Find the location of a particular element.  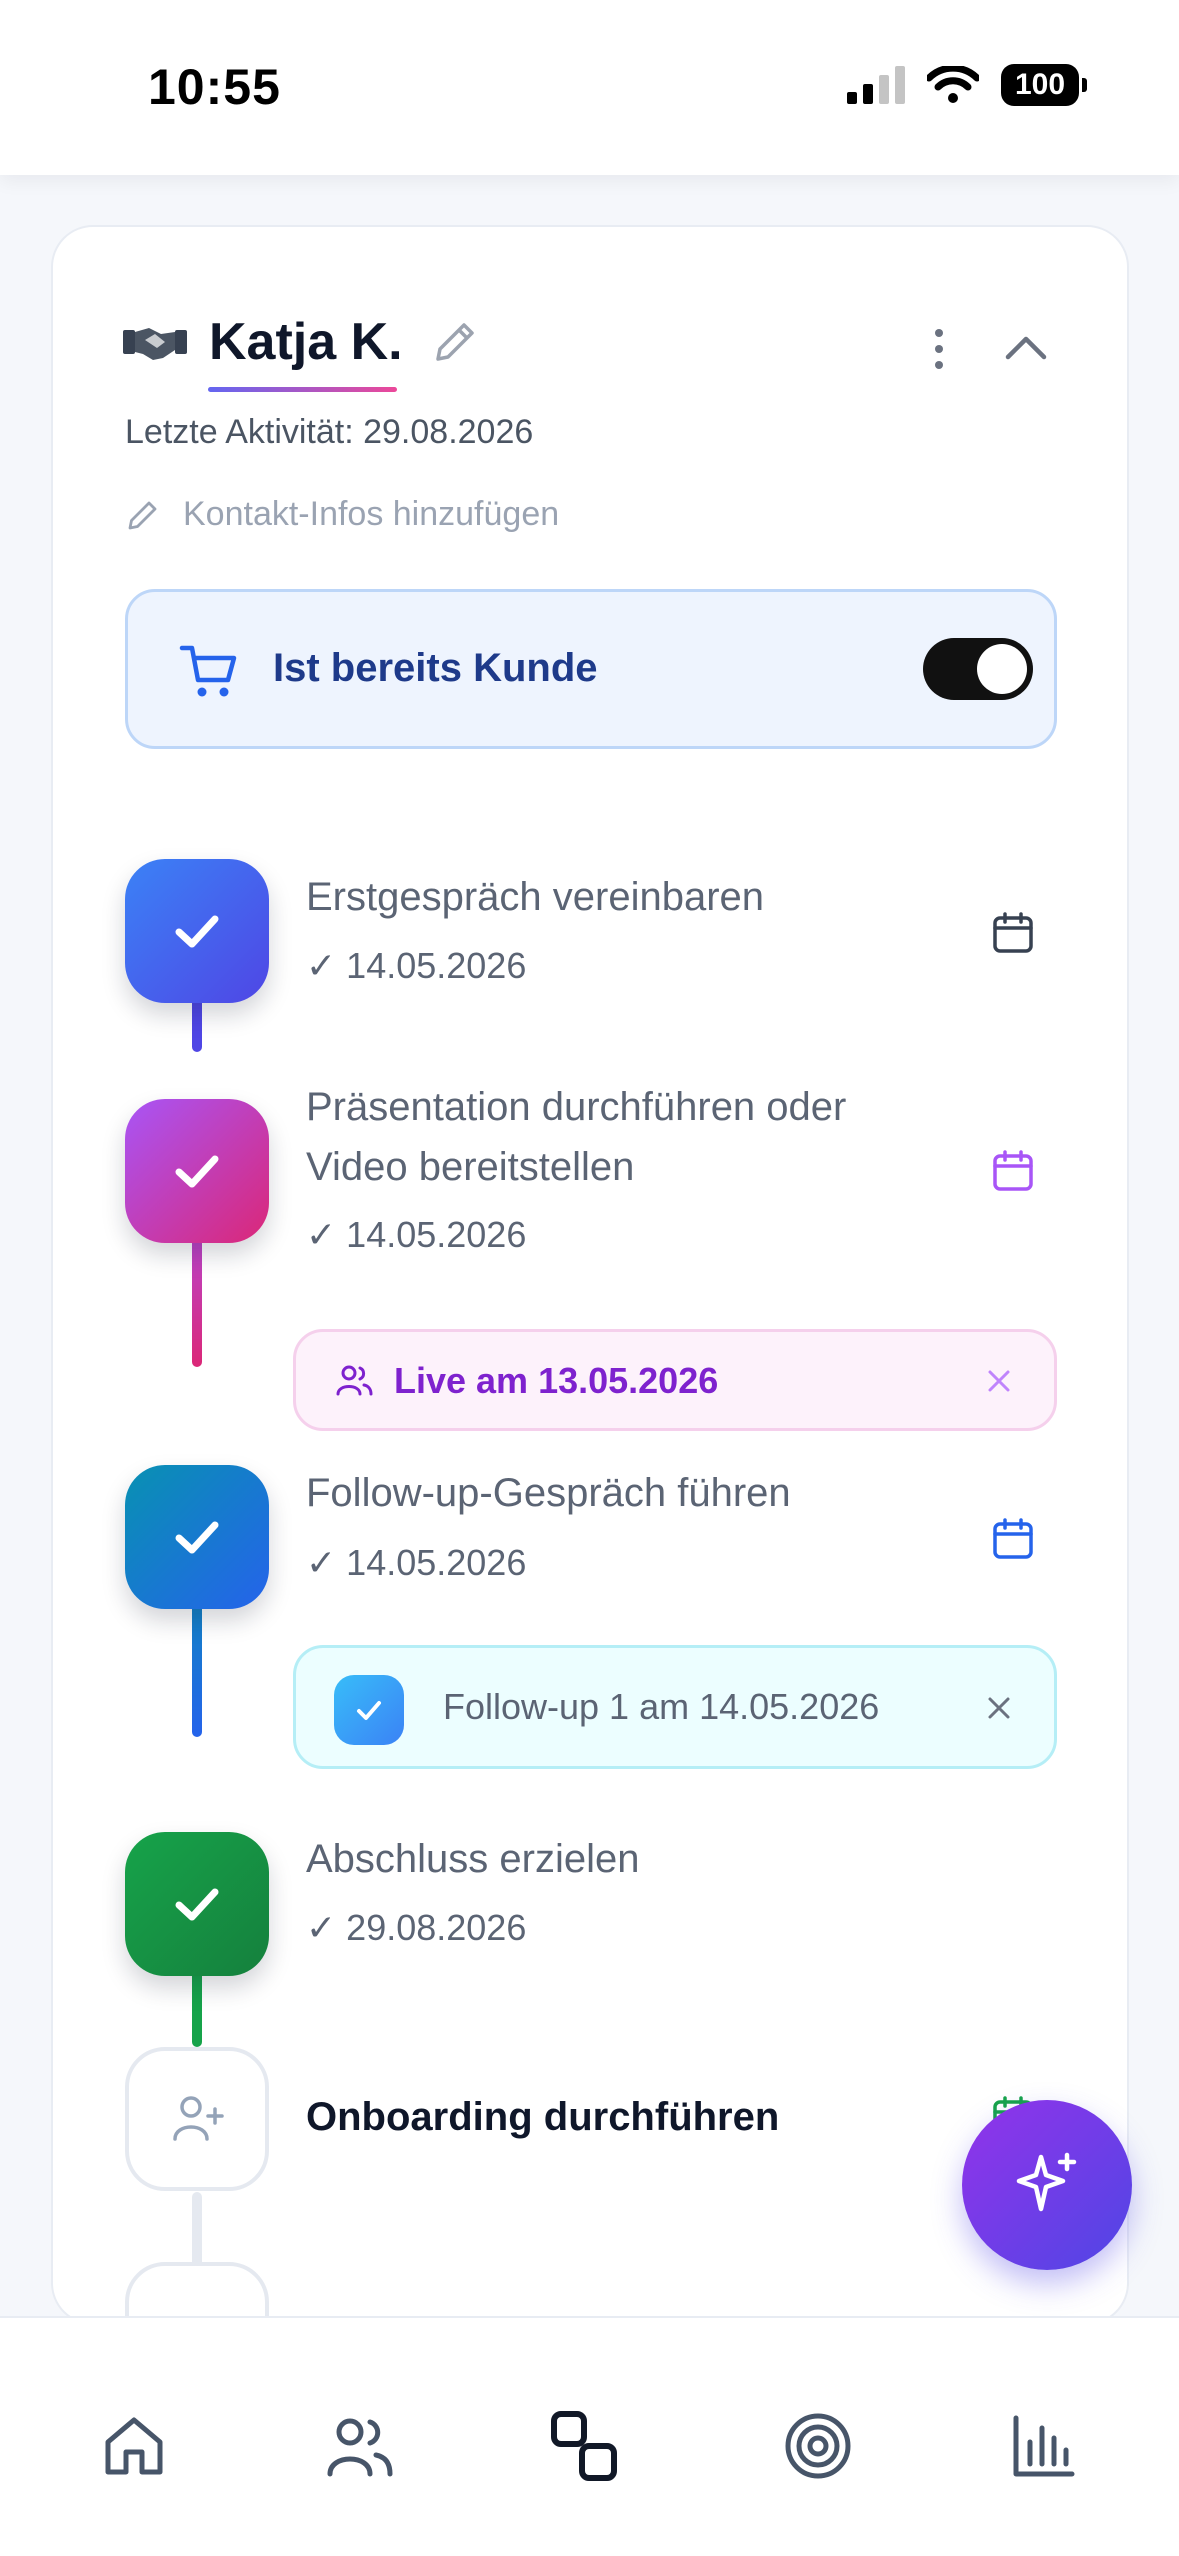

live-event-chip: Live am 13.05.2026 is located at coordinates (675, 1380).